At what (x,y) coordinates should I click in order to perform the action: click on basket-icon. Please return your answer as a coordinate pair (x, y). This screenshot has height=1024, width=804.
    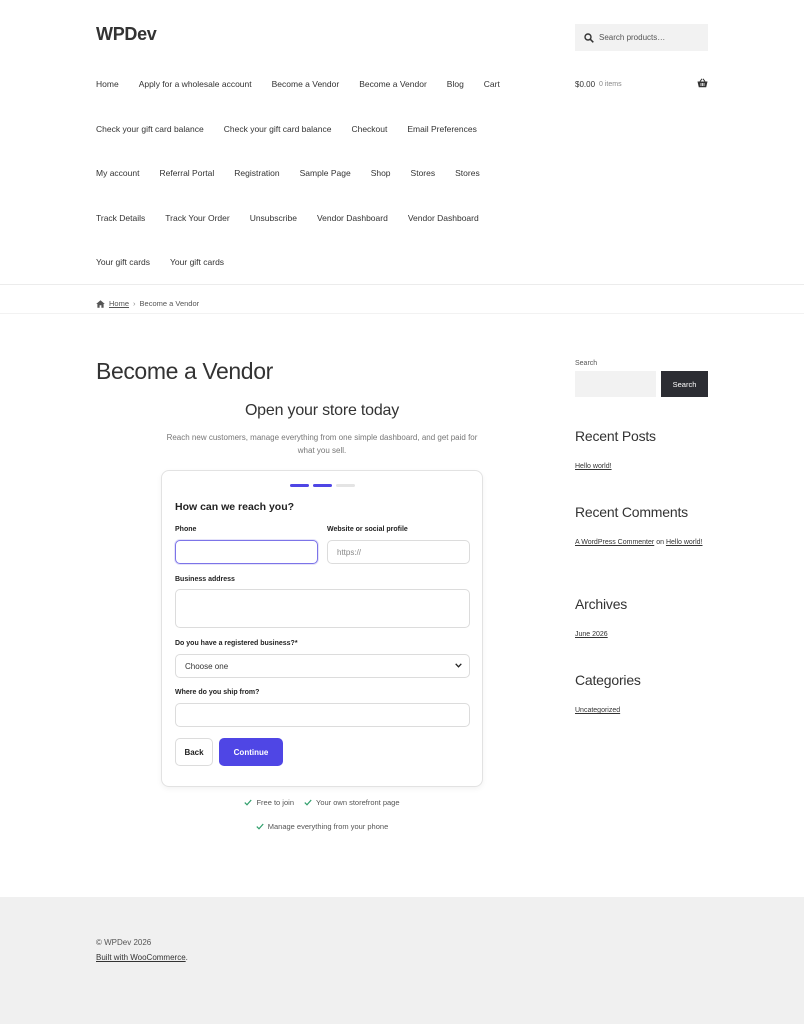
    Looking at the image, I should click on (702, 83).